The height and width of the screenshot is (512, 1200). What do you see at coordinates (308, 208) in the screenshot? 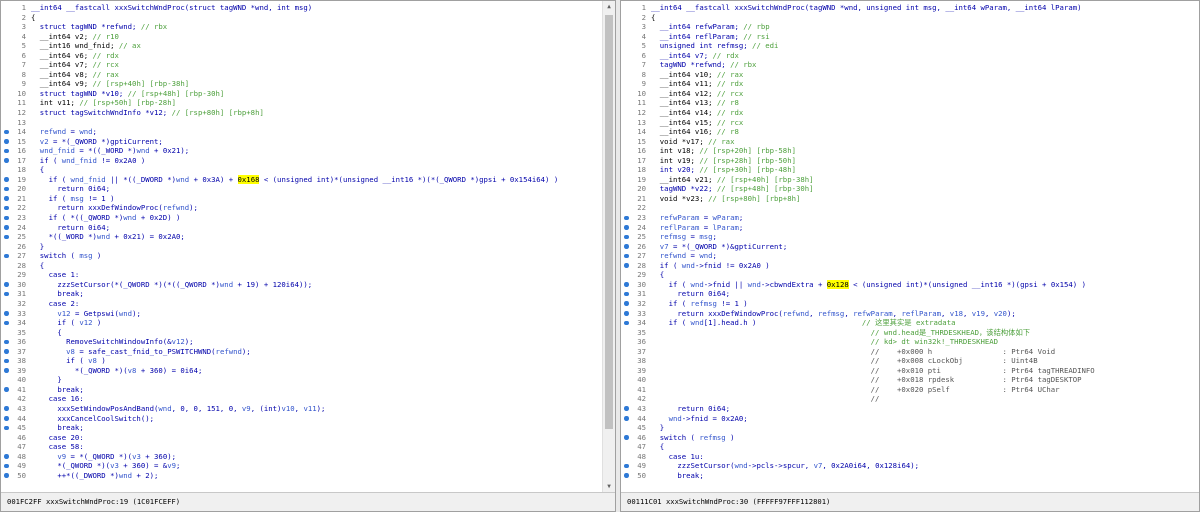
I see `code-line: 22 return xxxDefWindowProc(refwnd);` at bounding box center [308, 208].